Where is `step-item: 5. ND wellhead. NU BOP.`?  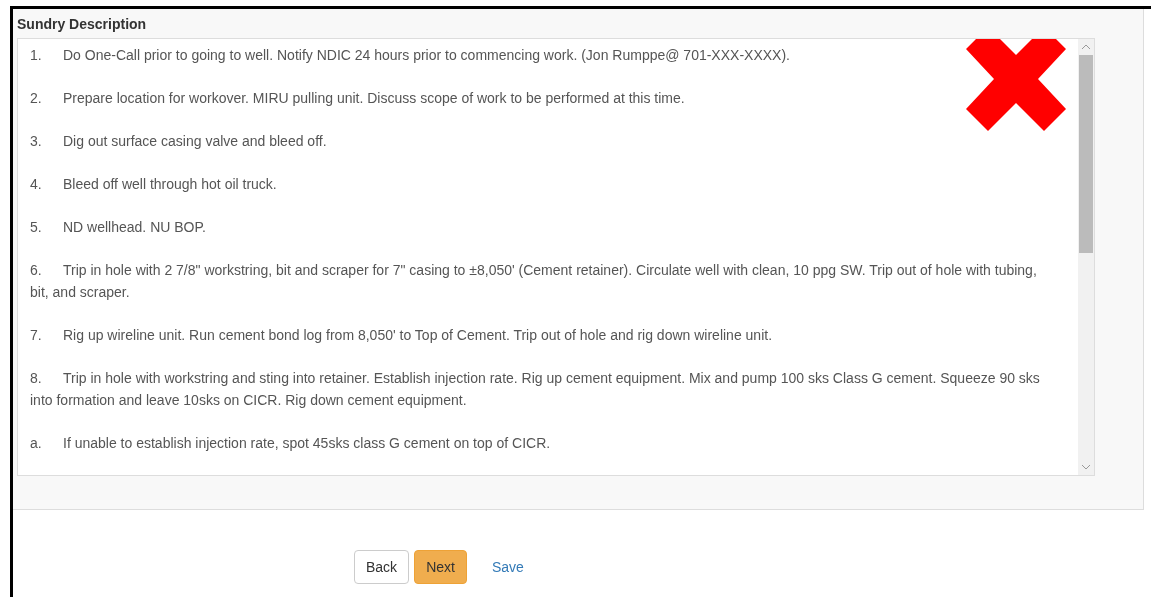 step-item: 5. ND wellhead. NU BOP. is located at coordinates (118, 227).